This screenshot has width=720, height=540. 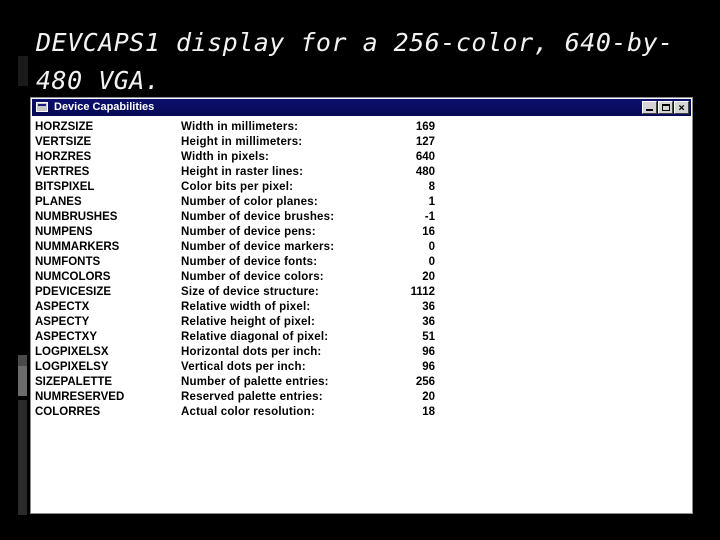 I want to click on capability-description: Color bits per pixel:, so click(x=237, y=187).